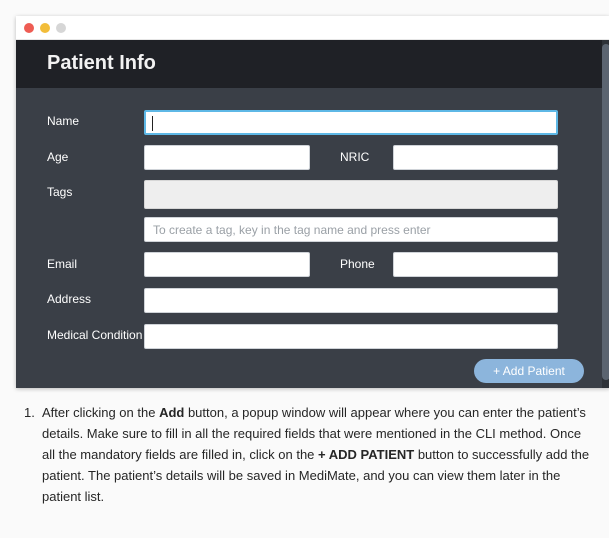 The height and width of the screenshot is (538, 609). What do you see at coordinates (58, 157) in the screenshot?
I see `age-label: Age` at bounding box center [58, 157].